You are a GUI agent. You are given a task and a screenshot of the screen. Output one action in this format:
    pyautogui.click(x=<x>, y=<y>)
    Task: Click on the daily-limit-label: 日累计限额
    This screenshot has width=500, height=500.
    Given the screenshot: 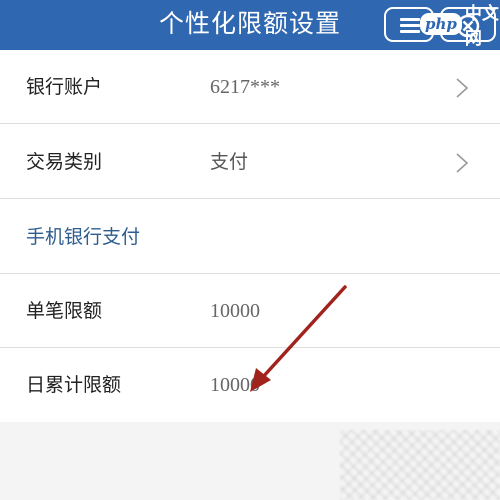 What is the action you would take?
    pyautogui.click(x=74, y=385)
    